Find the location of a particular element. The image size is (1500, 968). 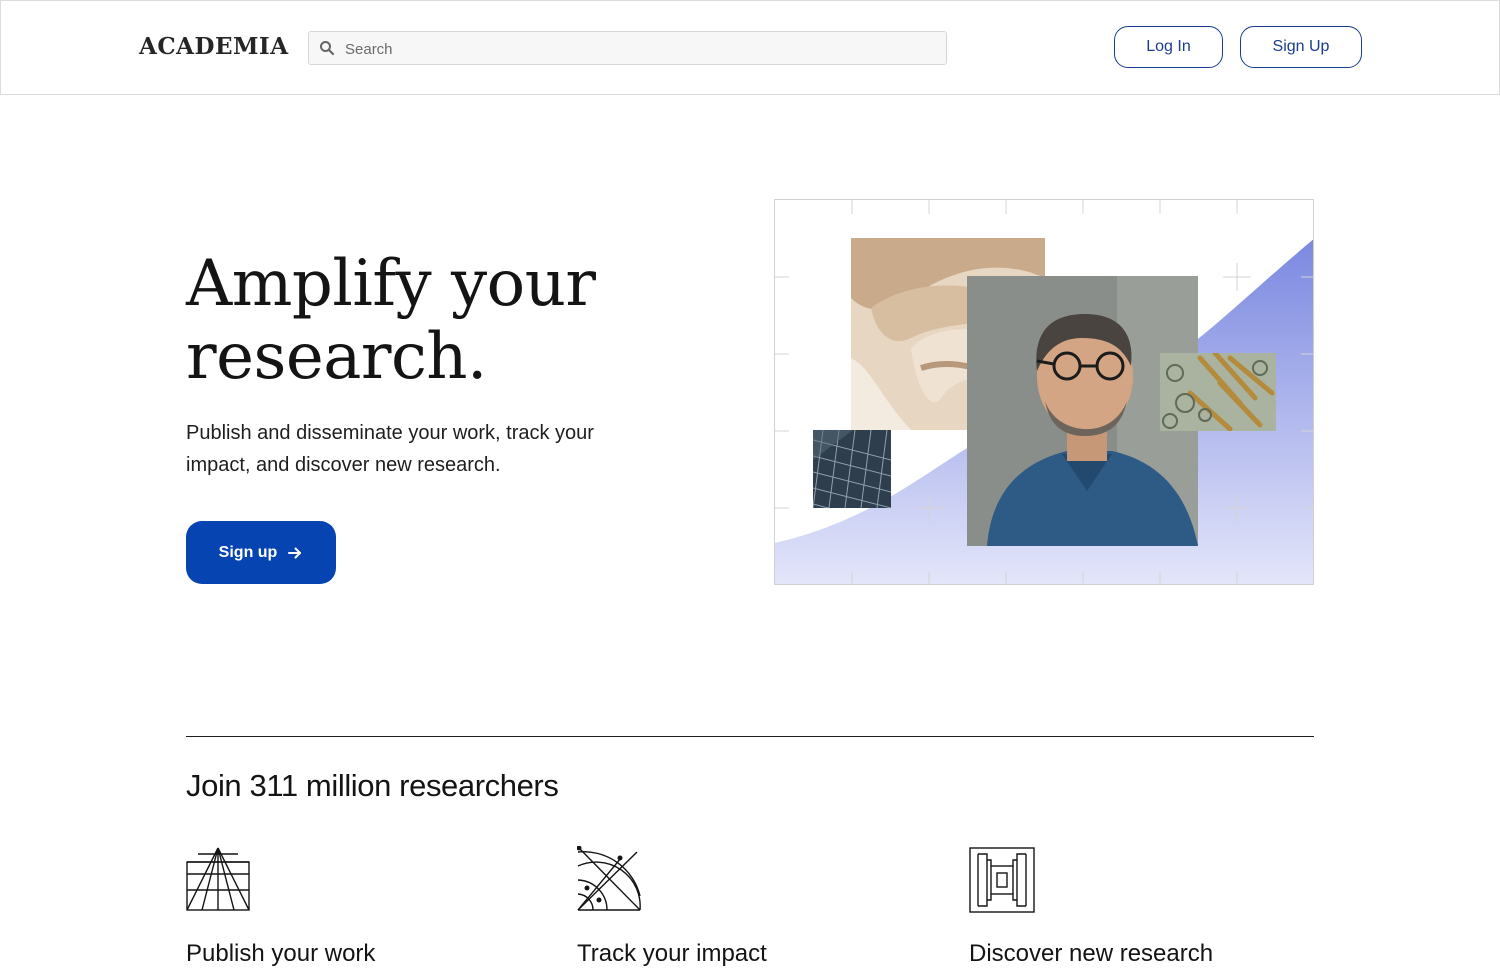

feature-discover-label: Discover new research is located at coordinates (1091, 953).